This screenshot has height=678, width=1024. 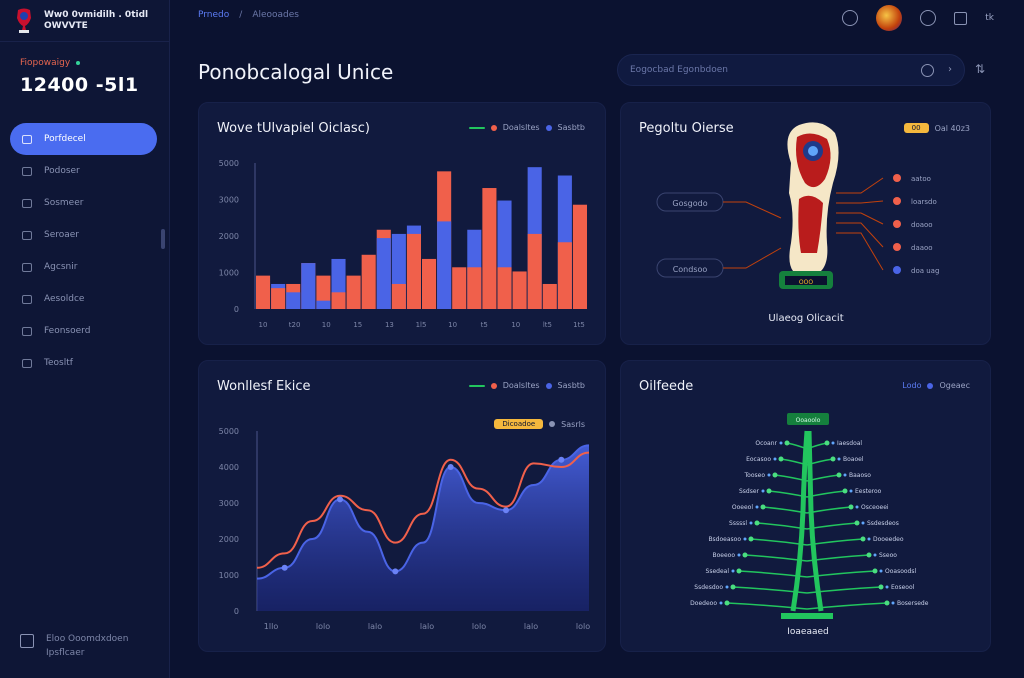 I want to click on sidebar-item-label: Podoser, so click(x=62, y=171).